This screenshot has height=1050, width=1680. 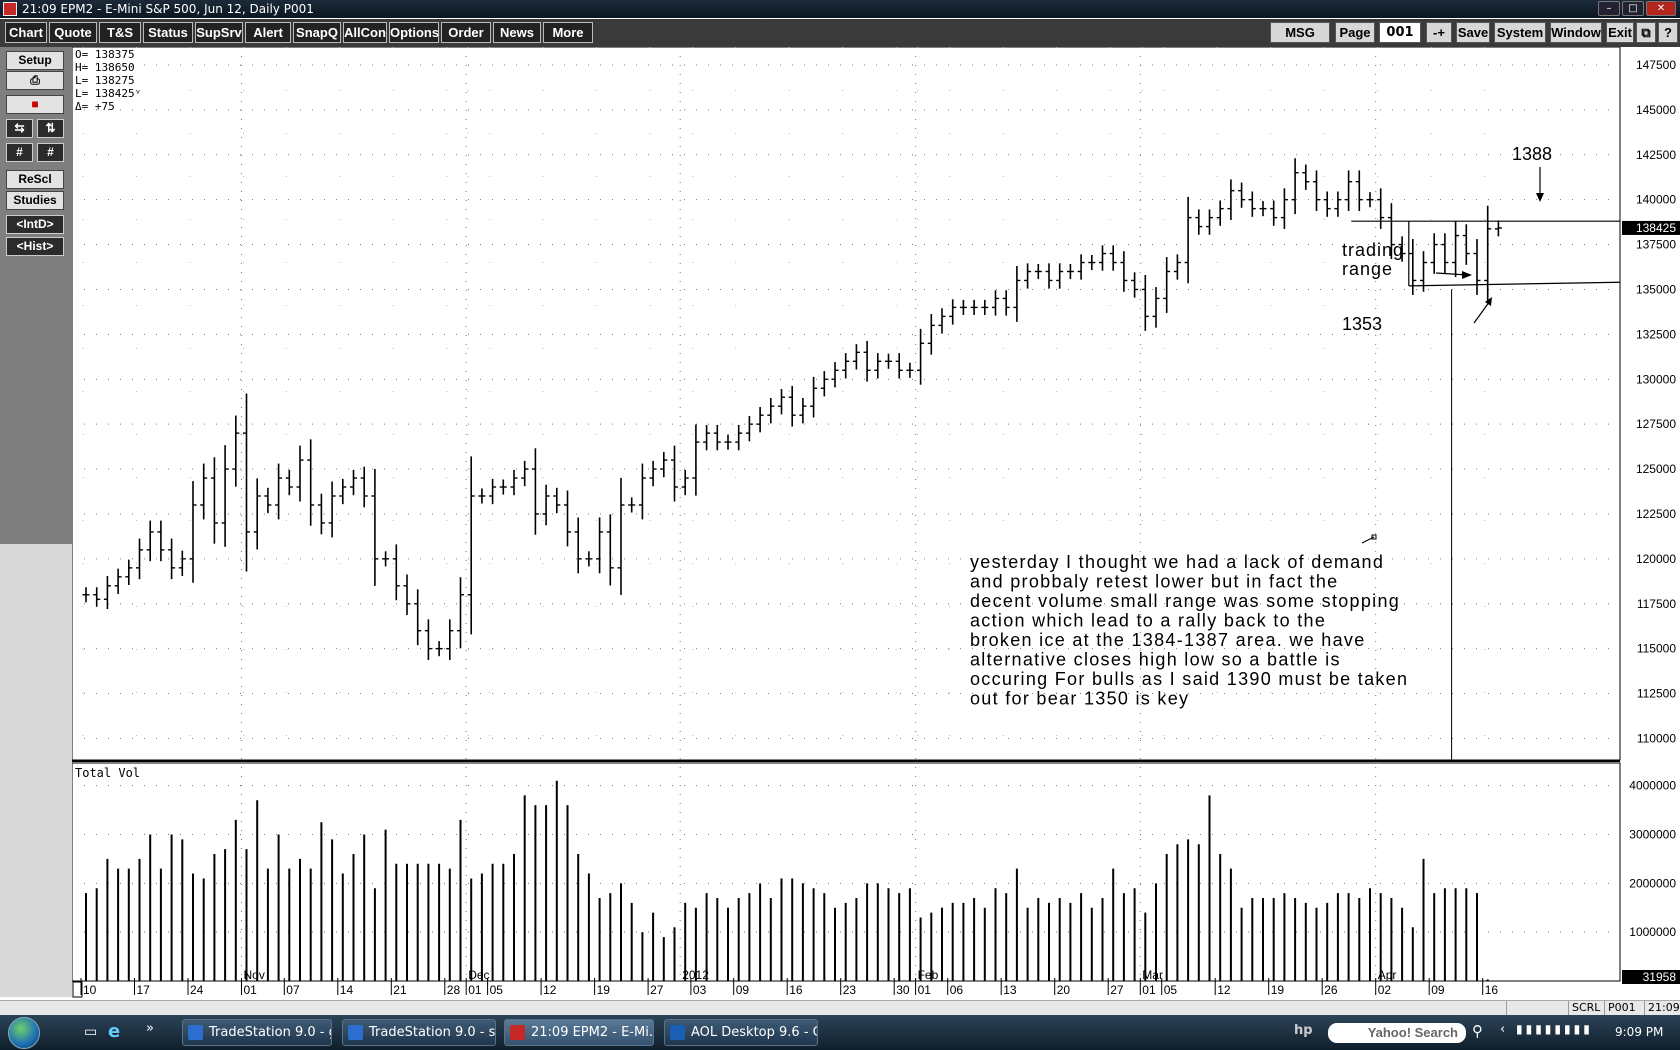 What do you see at coordinates (1656, 334) in the screenshot?
I see `price-tick-label: 132500` at bounding box center [1656, 334].